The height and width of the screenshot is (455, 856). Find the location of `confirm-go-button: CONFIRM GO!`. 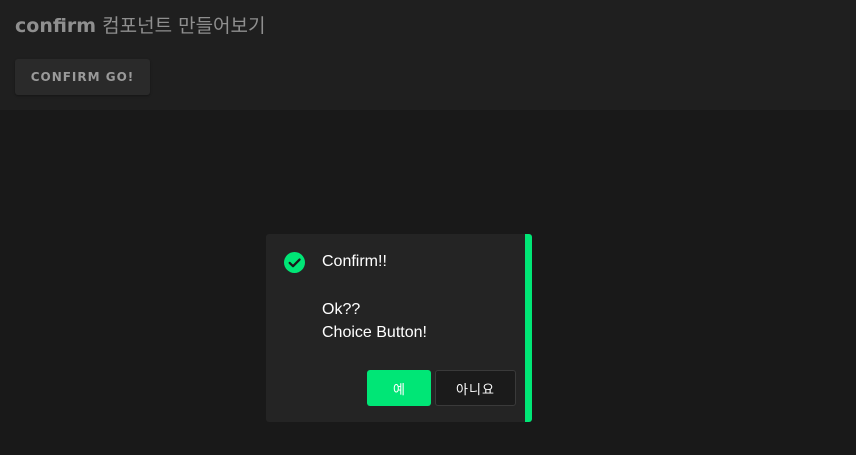

confirm-go-button: CONFIRM GO! is located at coordinates (82, 77).